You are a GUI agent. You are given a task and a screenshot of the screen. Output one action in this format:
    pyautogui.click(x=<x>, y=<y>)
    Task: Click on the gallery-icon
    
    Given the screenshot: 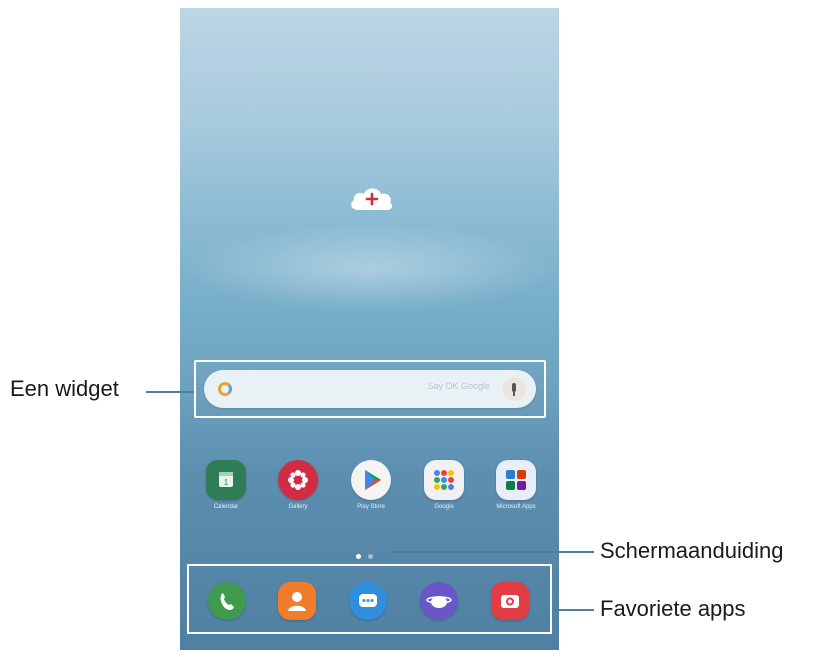 What is the action you would take?
    pyautogui.click(x=298, y=480)
    